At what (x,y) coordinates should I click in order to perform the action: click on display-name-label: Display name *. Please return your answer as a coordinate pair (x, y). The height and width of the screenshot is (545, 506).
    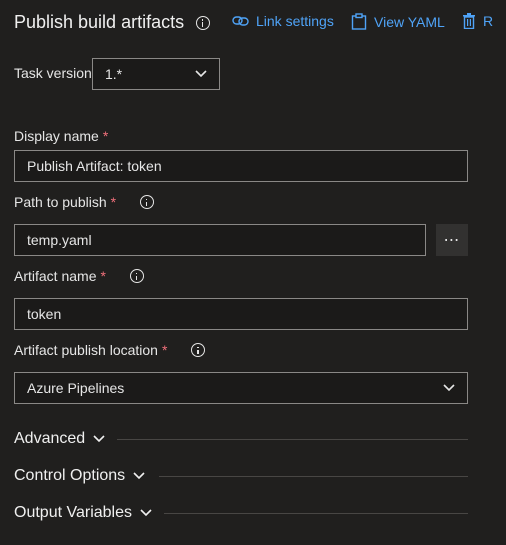
    Looking at the image, I should click on (61, 136).